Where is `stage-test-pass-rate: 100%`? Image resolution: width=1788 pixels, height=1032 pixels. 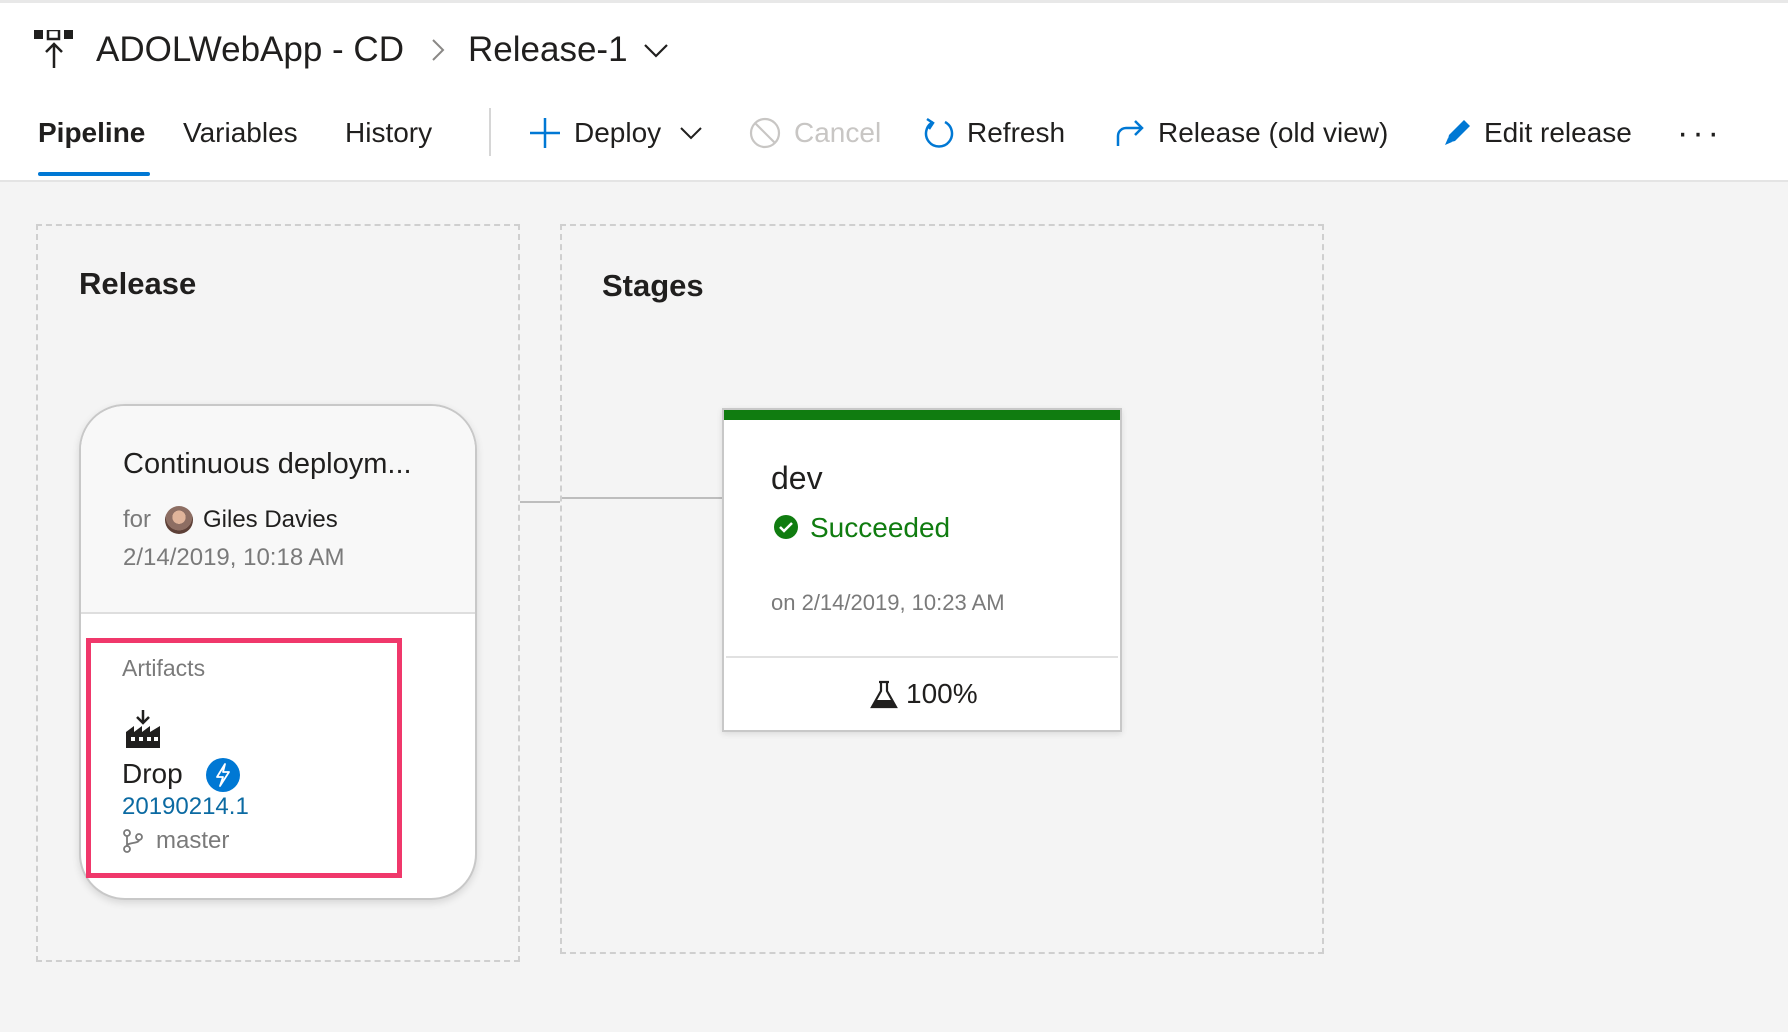 stage-test-pass-rate: 100% is located at coordinates (942, 693).